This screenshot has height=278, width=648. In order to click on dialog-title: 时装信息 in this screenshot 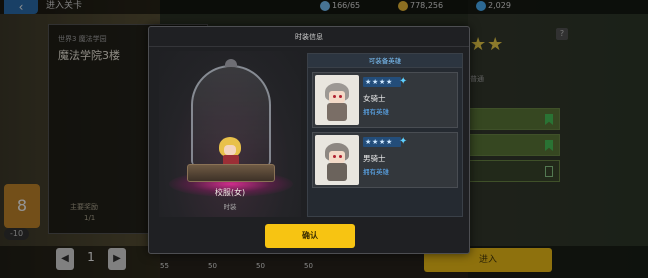, I will do `click(309, 37)`.